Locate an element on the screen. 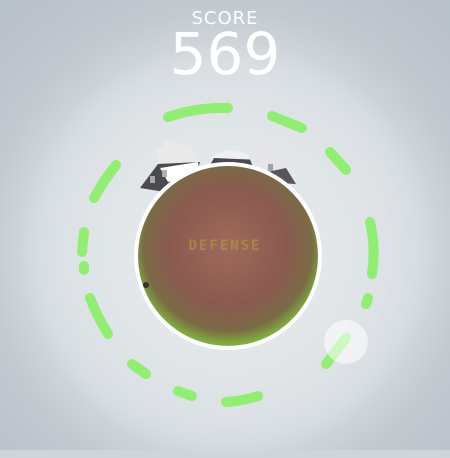 Image resolution: width=450 pixels, height=458 pixels. logo-title: DEFENSE is located at coordinates (225, 246).